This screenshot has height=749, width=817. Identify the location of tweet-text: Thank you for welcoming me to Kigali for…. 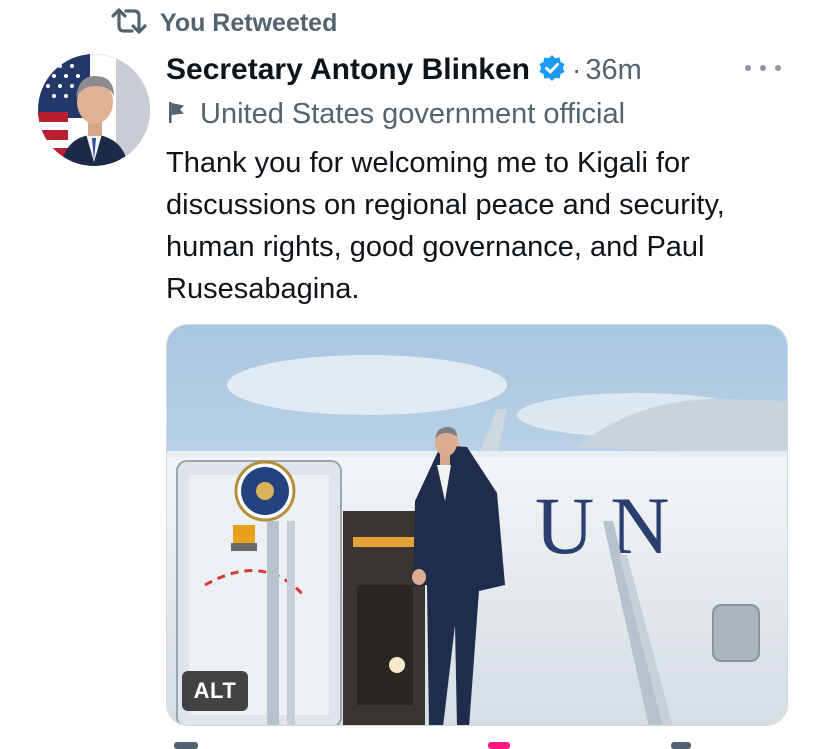
(445, 226).